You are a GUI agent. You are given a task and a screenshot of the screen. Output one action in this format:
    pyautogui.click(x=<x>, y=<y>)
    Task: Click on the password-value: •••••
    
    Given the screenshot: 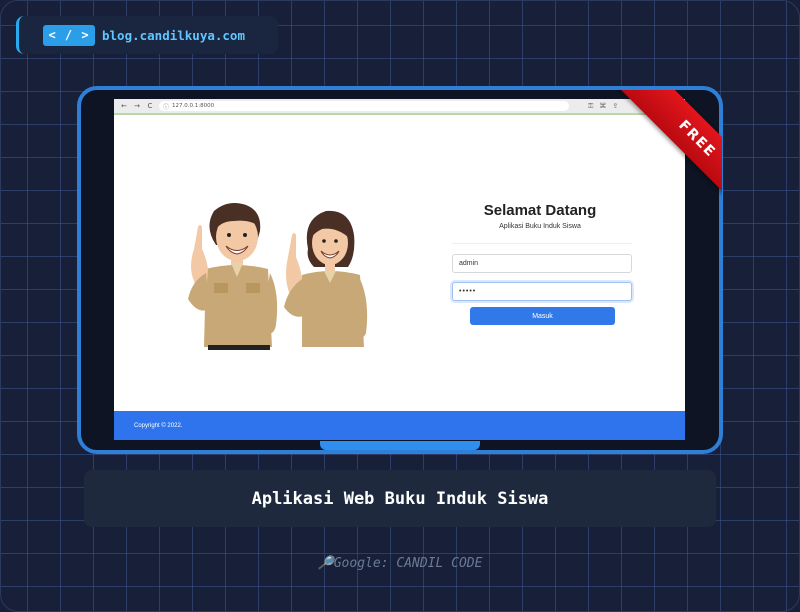 What is the action you would take?
    pyautogui.click(x=468, y=291)
    